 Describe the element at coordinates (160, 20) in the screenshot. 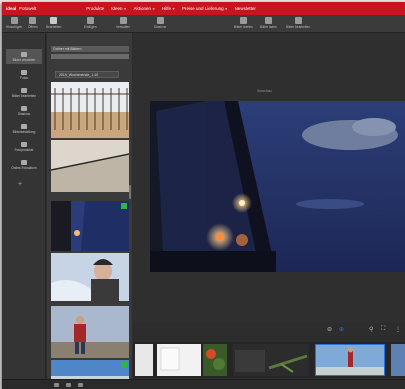

I see `play-icon` at that location.